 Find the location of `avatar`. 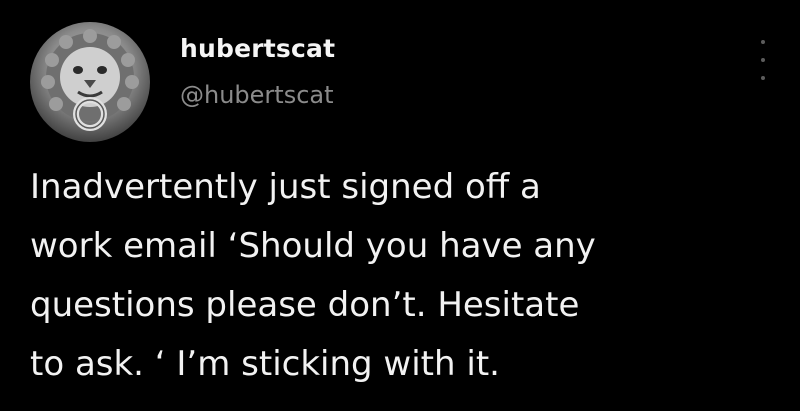

avatar is located at coordinates (90, 82).